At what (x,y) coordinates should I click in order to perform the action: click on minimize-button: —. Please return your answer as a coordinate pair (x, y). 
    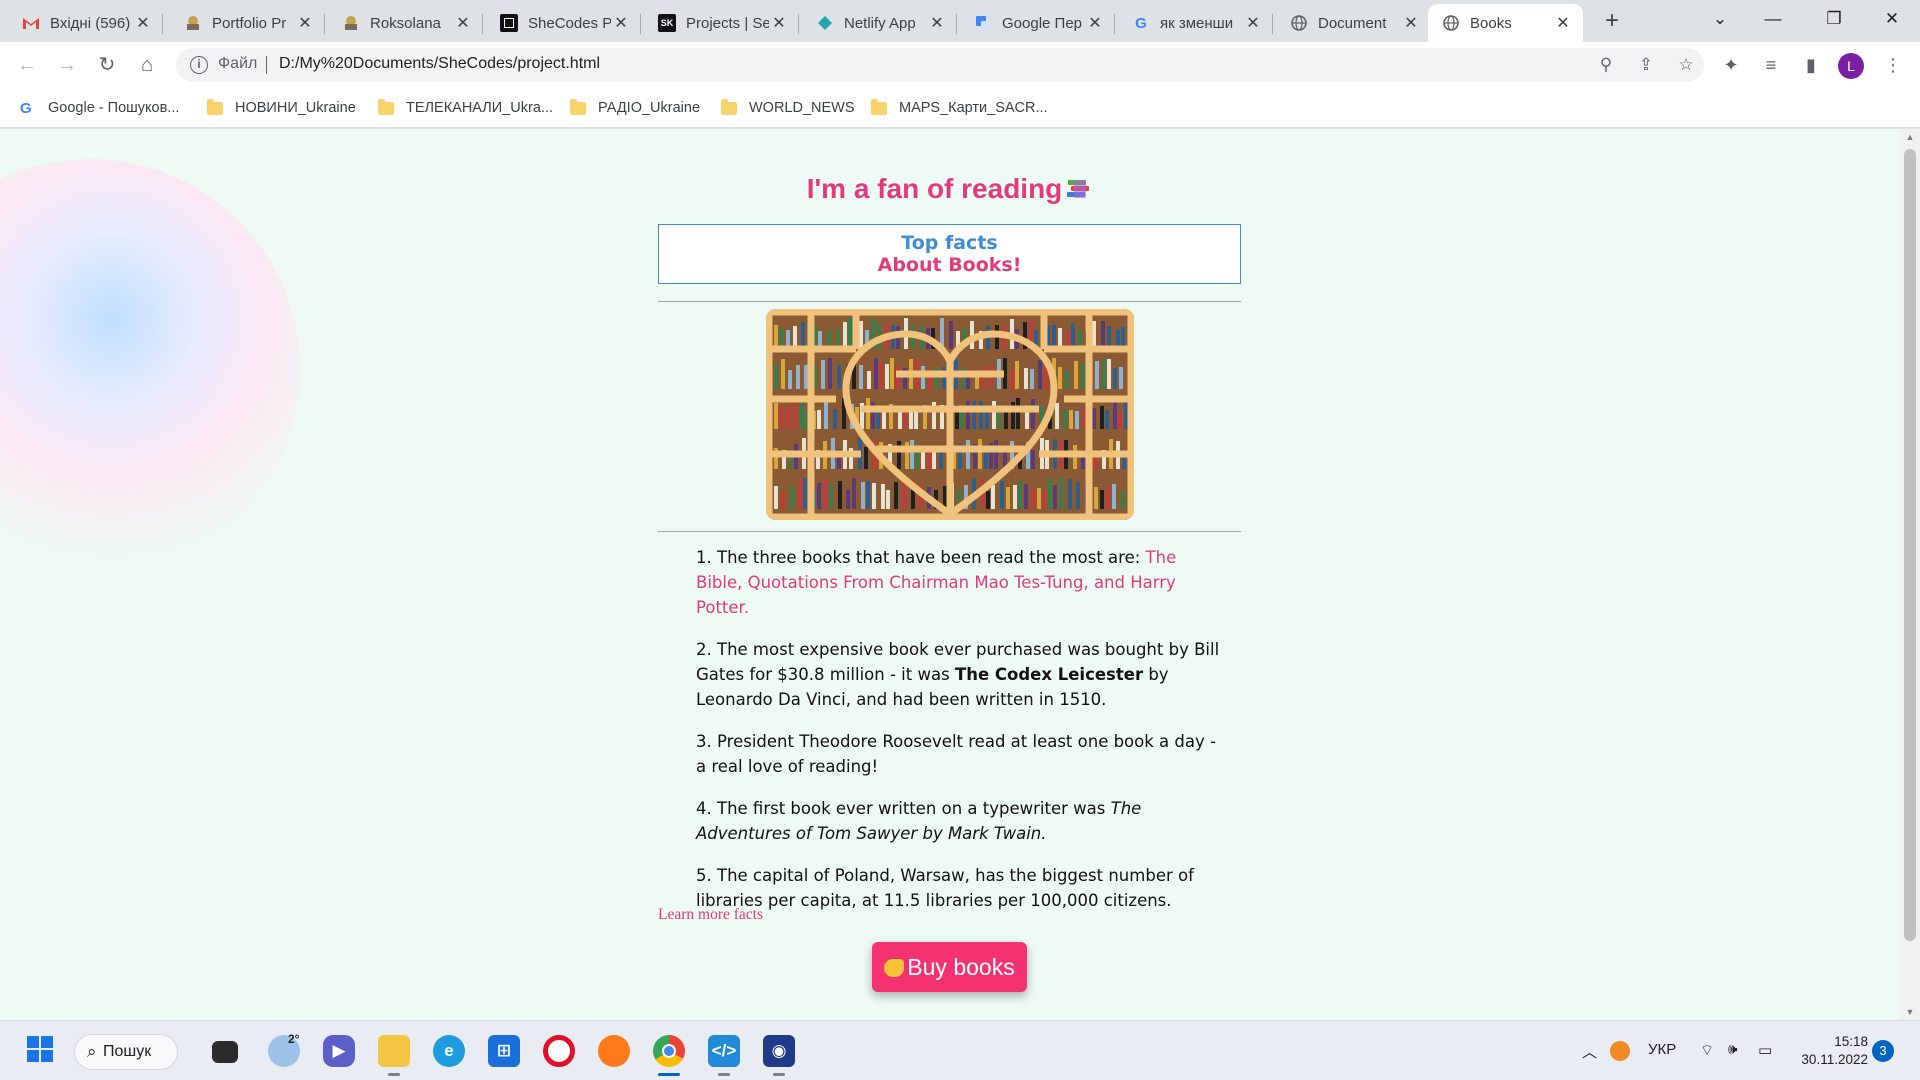
    Looking at the image, I should click on (1773, 20).